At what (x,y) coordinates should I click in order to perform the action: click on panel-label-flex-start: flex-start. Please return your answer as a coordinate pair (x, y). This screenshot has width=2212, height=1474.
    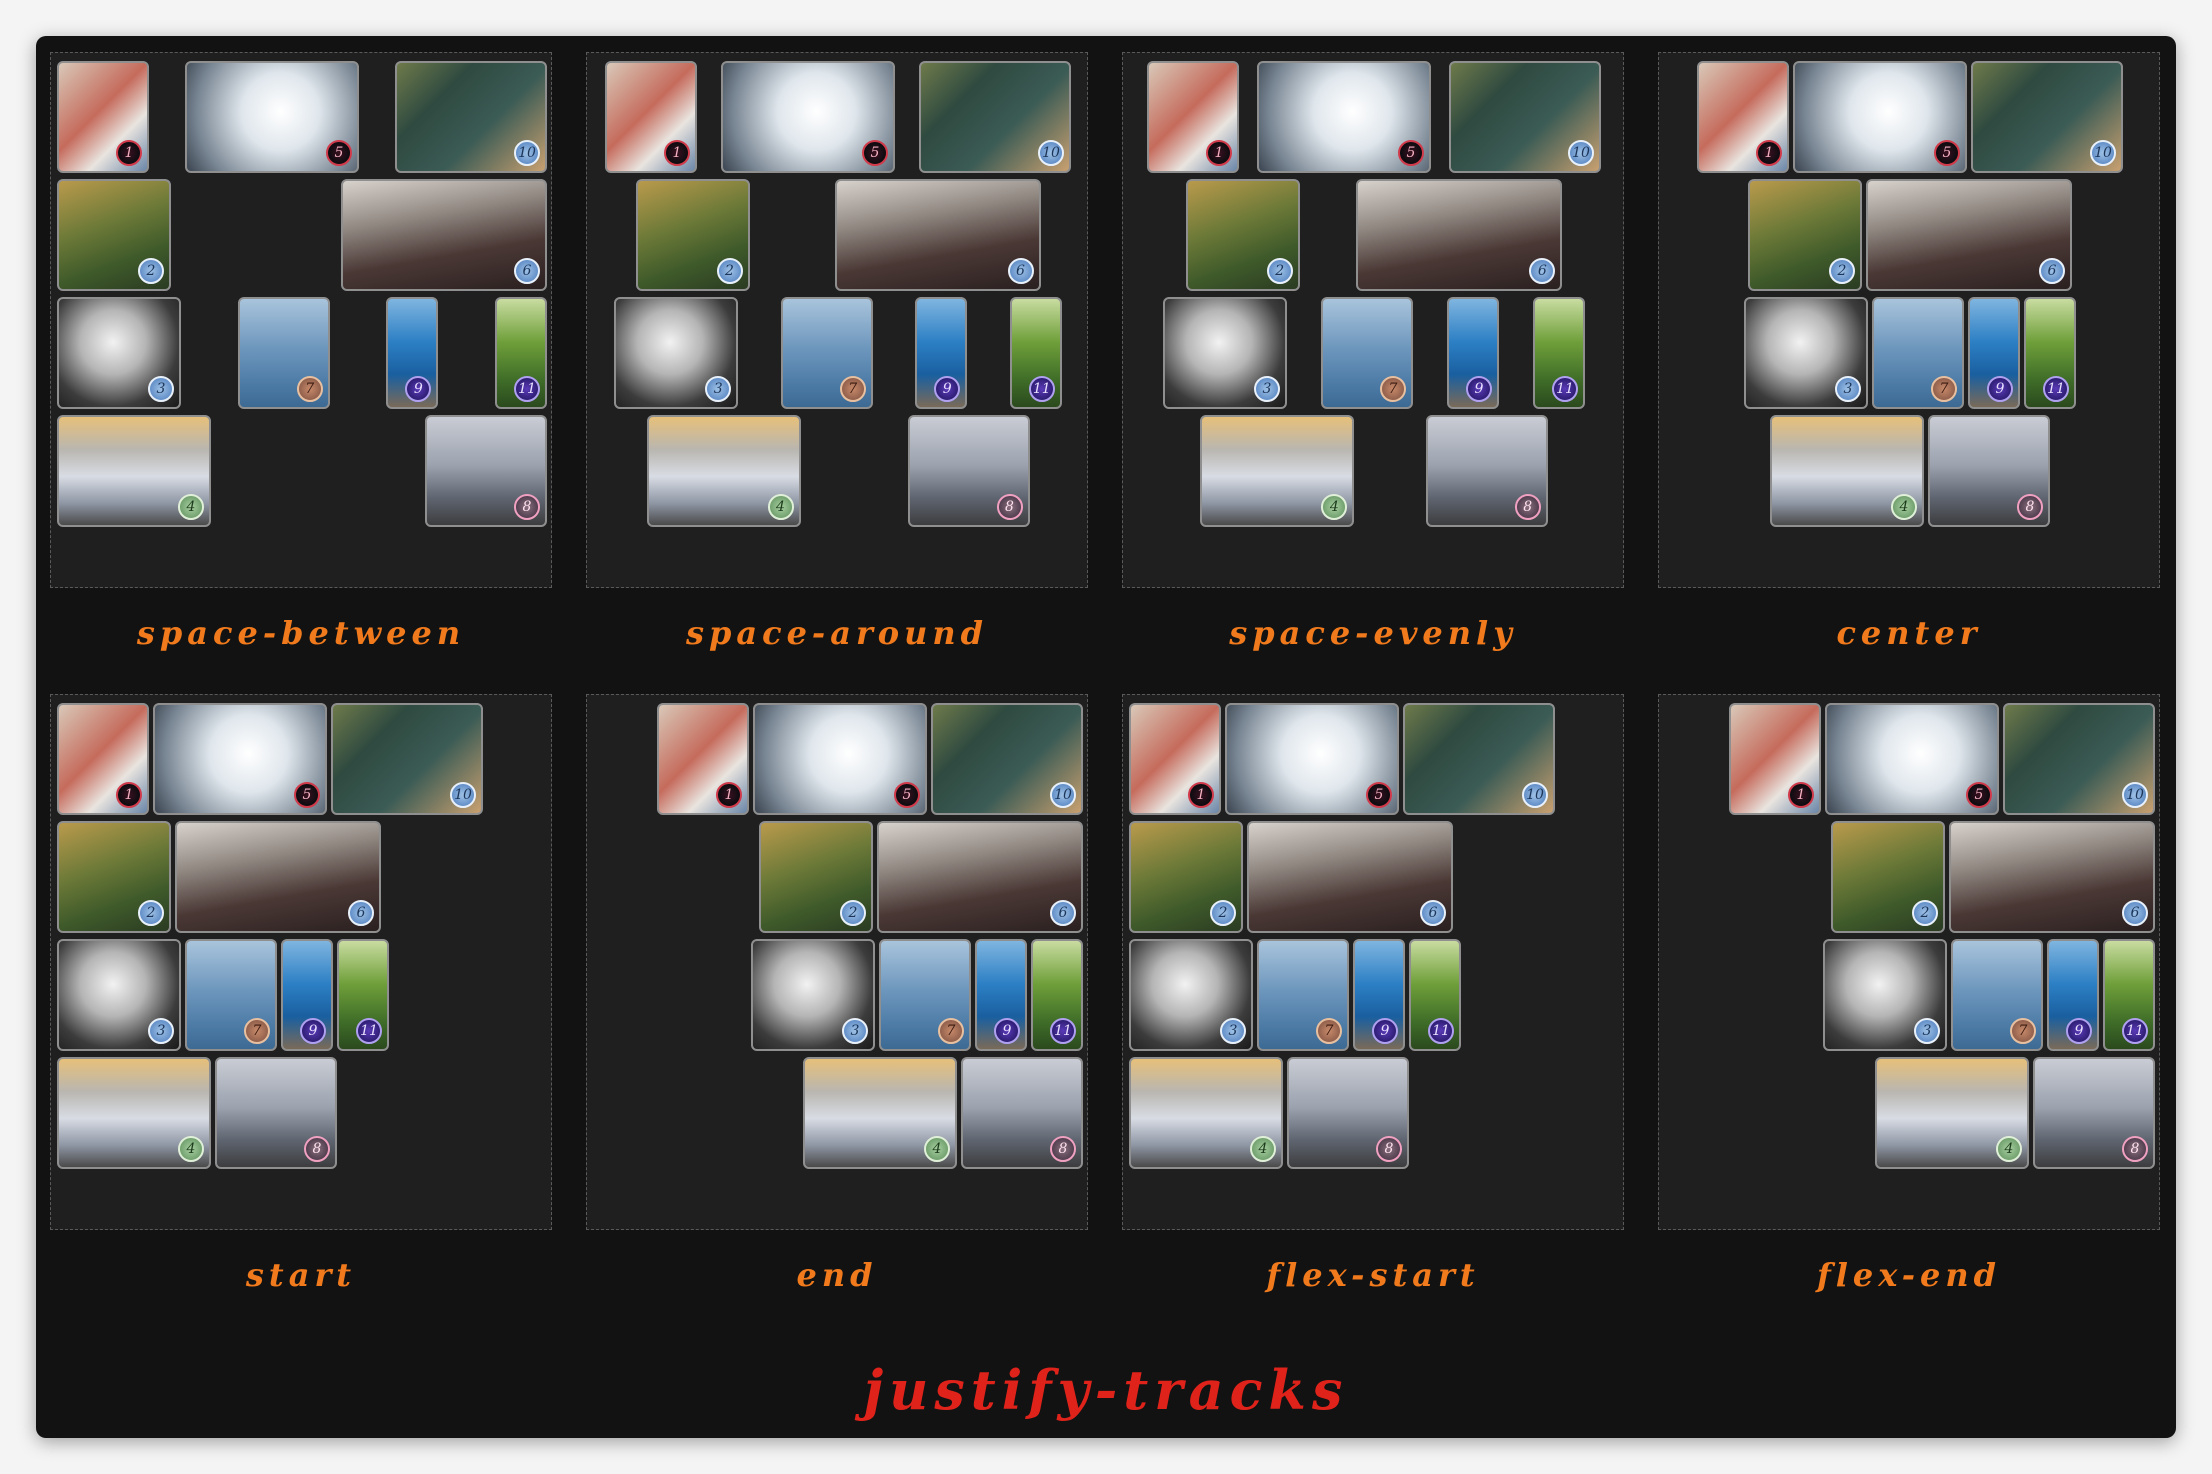
    Looking at the image, I should click on (1373, 1275).